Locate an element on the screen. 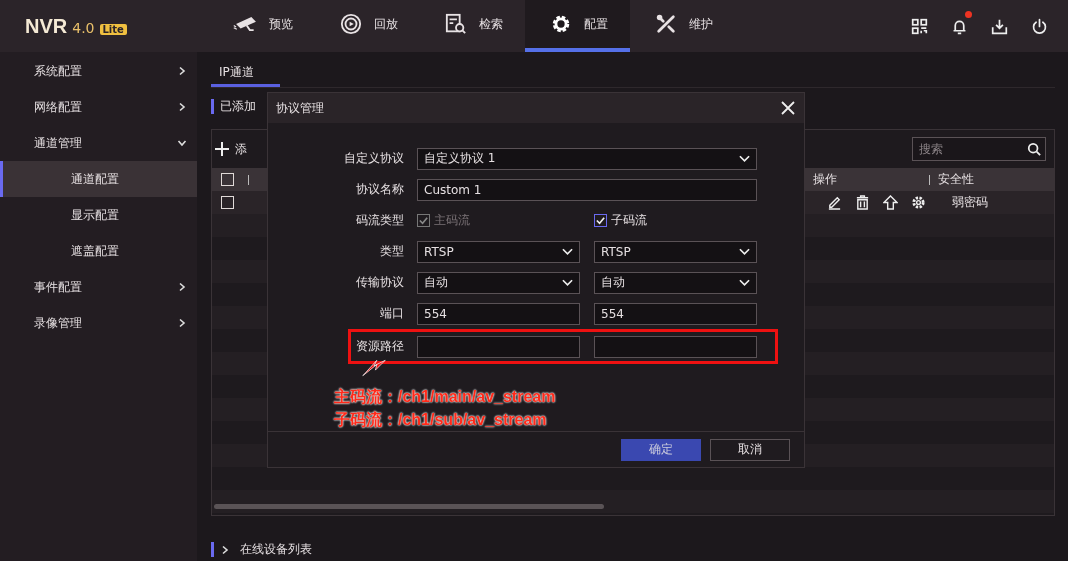 Image resolution: width=1068 pixels, height=561 pixels. checkbox is located at coordinates (600, 220).